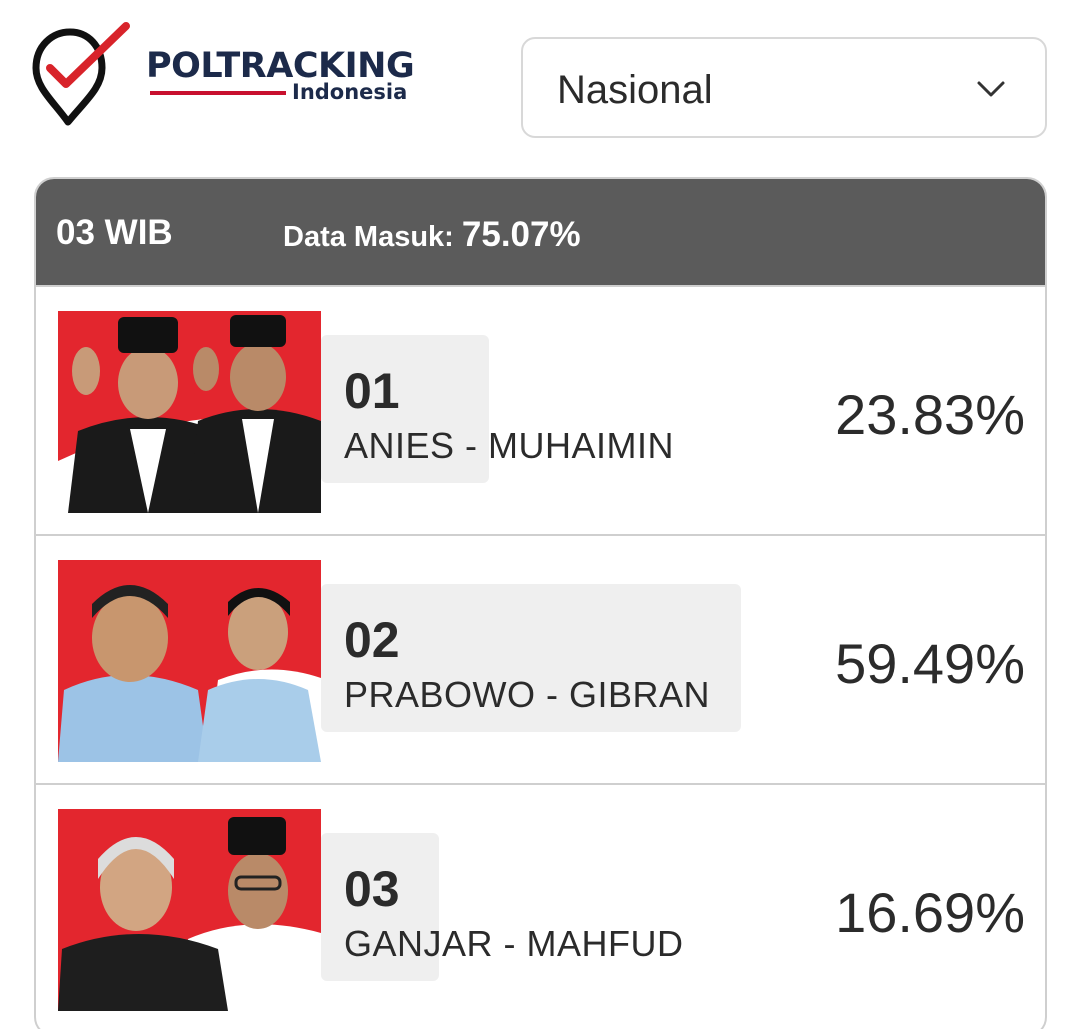  Describe the element at coordinates (514, 943) in the screenshot. I see `candidate-name: GANJAR - MAHFUD` at that location.